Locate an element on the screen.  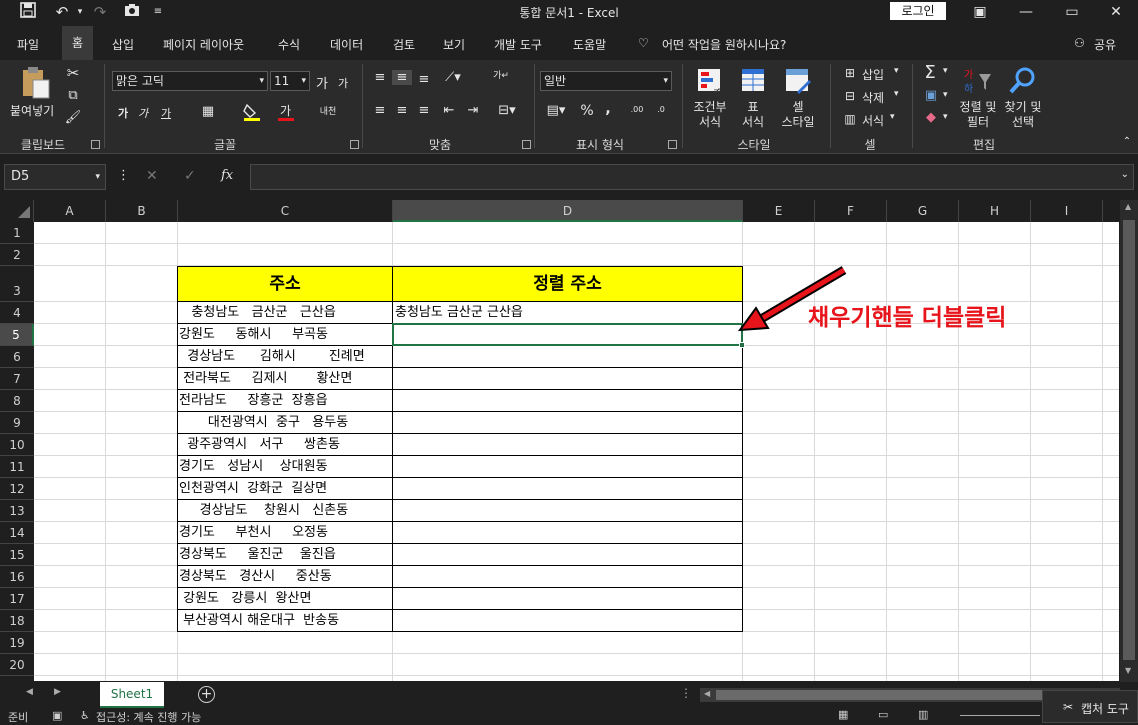
row-header: 2 is located at coordinates (17, 255).